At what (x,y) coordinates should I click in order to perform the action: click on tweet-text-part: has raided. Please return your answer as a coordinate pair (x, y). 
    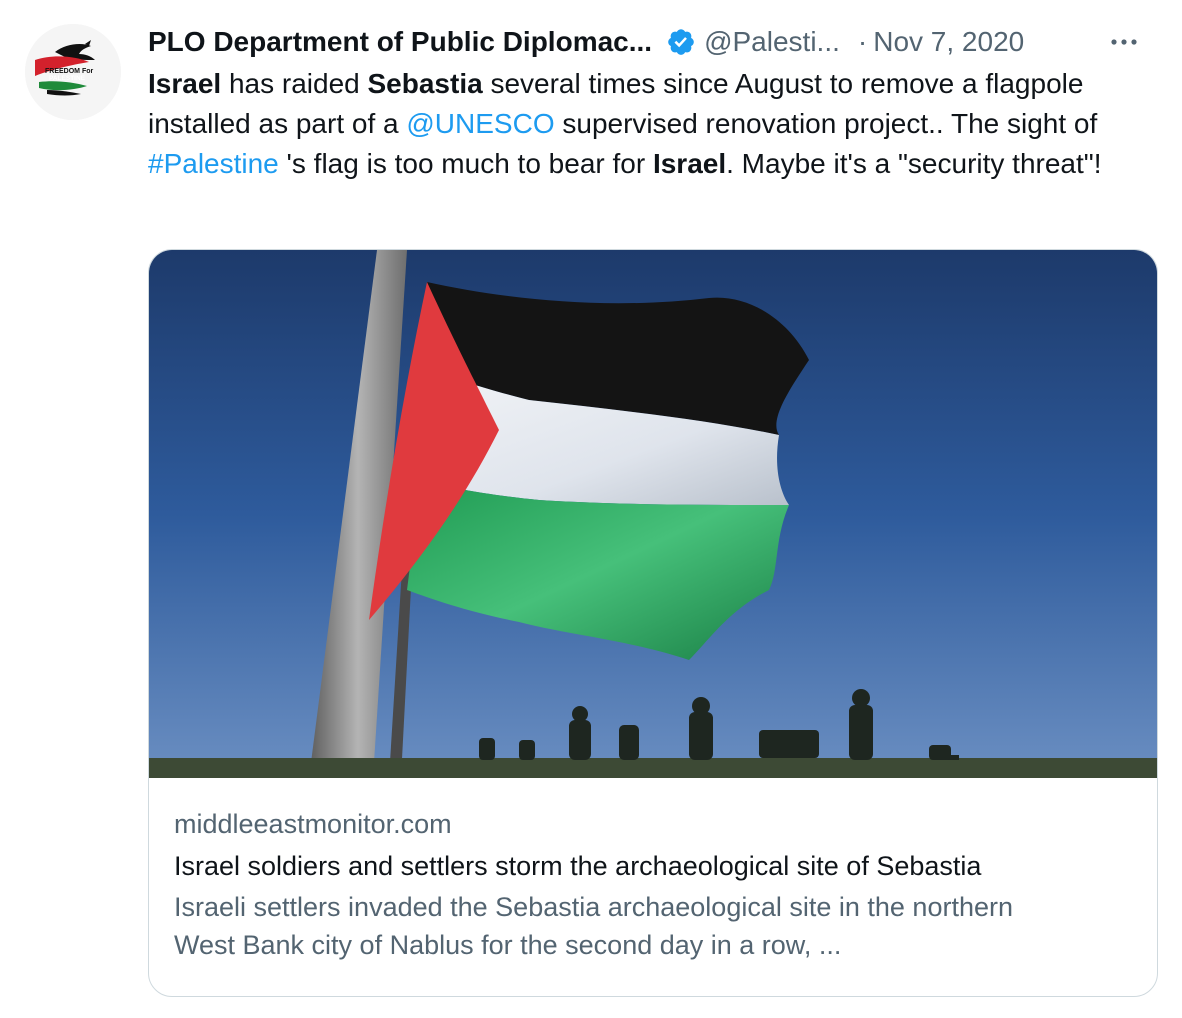
    Looking at the image, I should click on (294, 83).